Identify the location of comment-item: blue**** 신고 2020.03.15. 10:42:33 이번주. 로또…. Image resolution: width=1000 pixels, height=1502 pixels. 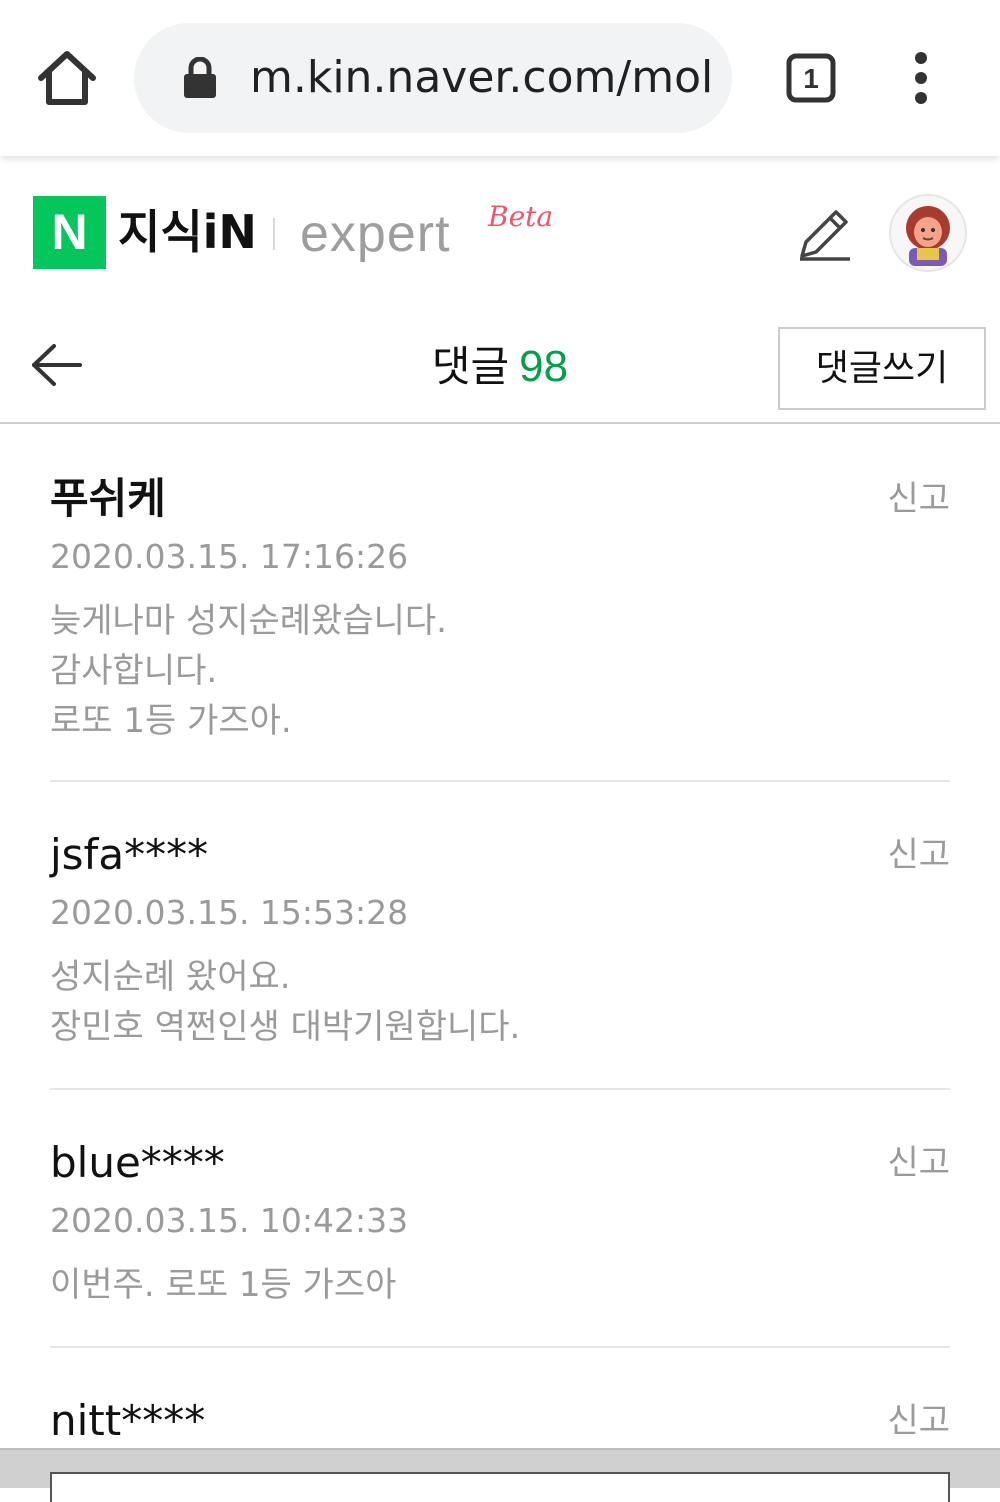
(500, 1234).